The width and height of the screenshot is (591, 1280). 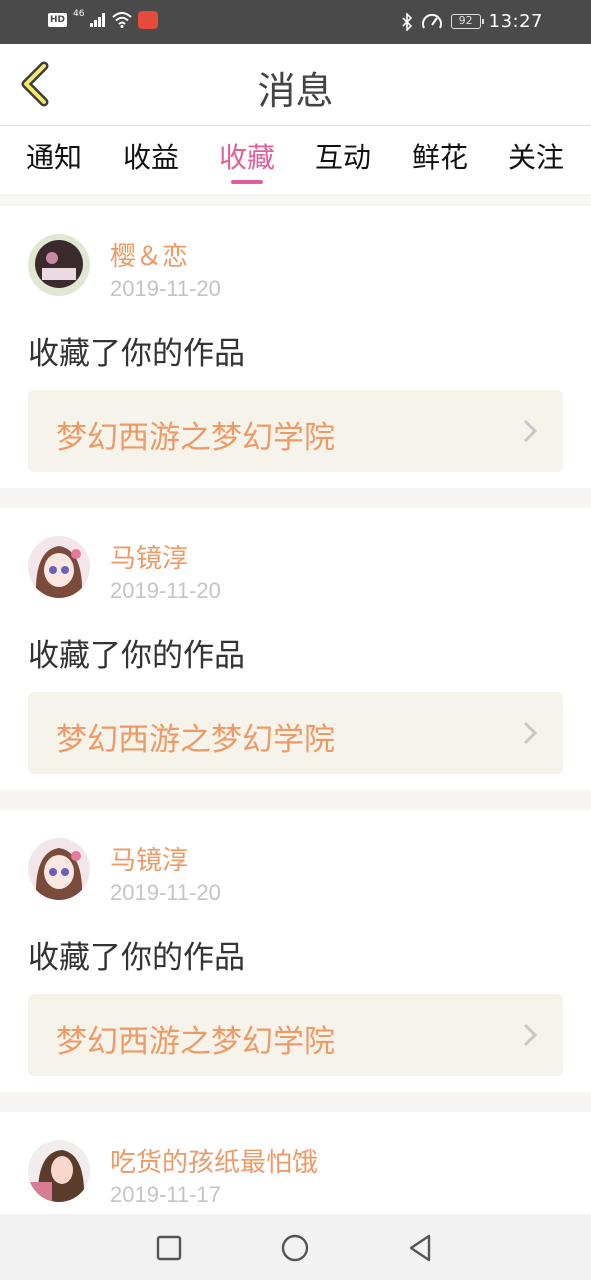 I want to click on status-right: 92 13:27, so click(x=472, y=21).